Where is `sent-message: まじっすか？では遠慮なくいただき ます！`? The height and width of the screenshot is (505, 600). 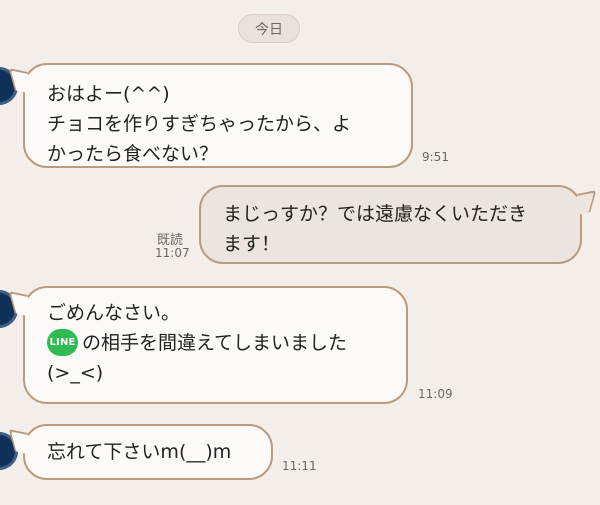 sent-message: まじっすか？では遠慮なくいただき ます！ is located at coordinates (390, 224).